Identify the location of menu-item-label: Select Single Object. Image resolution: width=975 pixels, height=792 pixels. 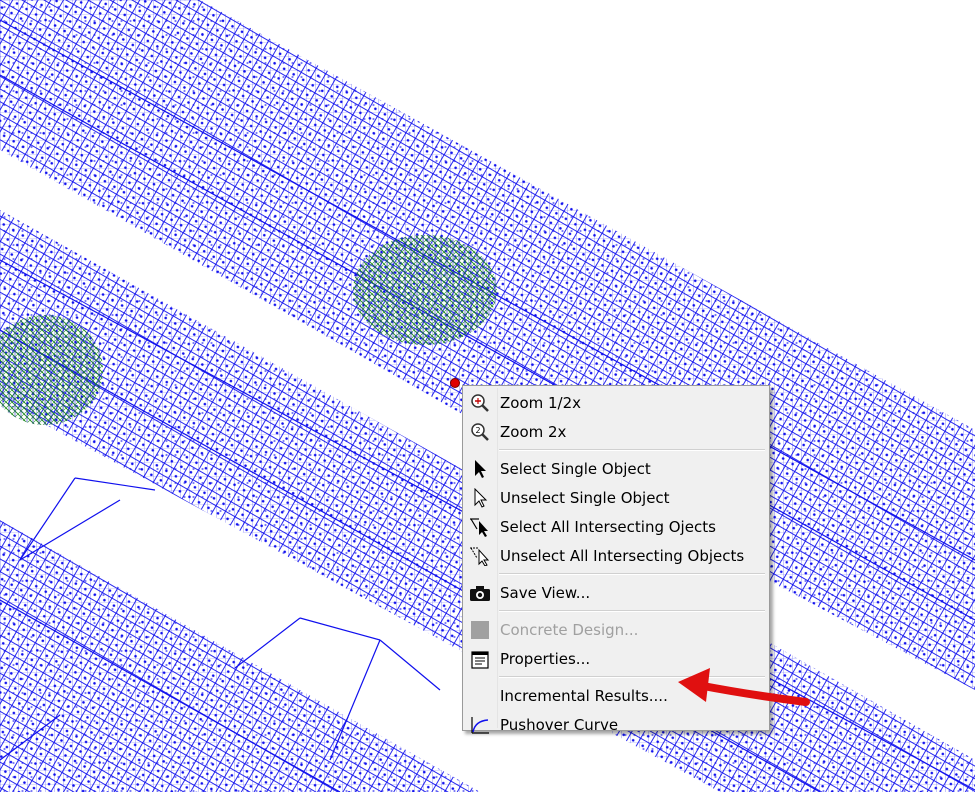
(575, 468).